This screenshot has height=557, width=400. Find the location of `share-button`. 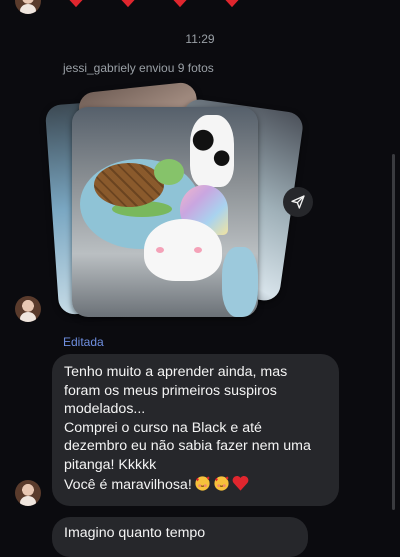

share-button is located at coordinates (298, 202).